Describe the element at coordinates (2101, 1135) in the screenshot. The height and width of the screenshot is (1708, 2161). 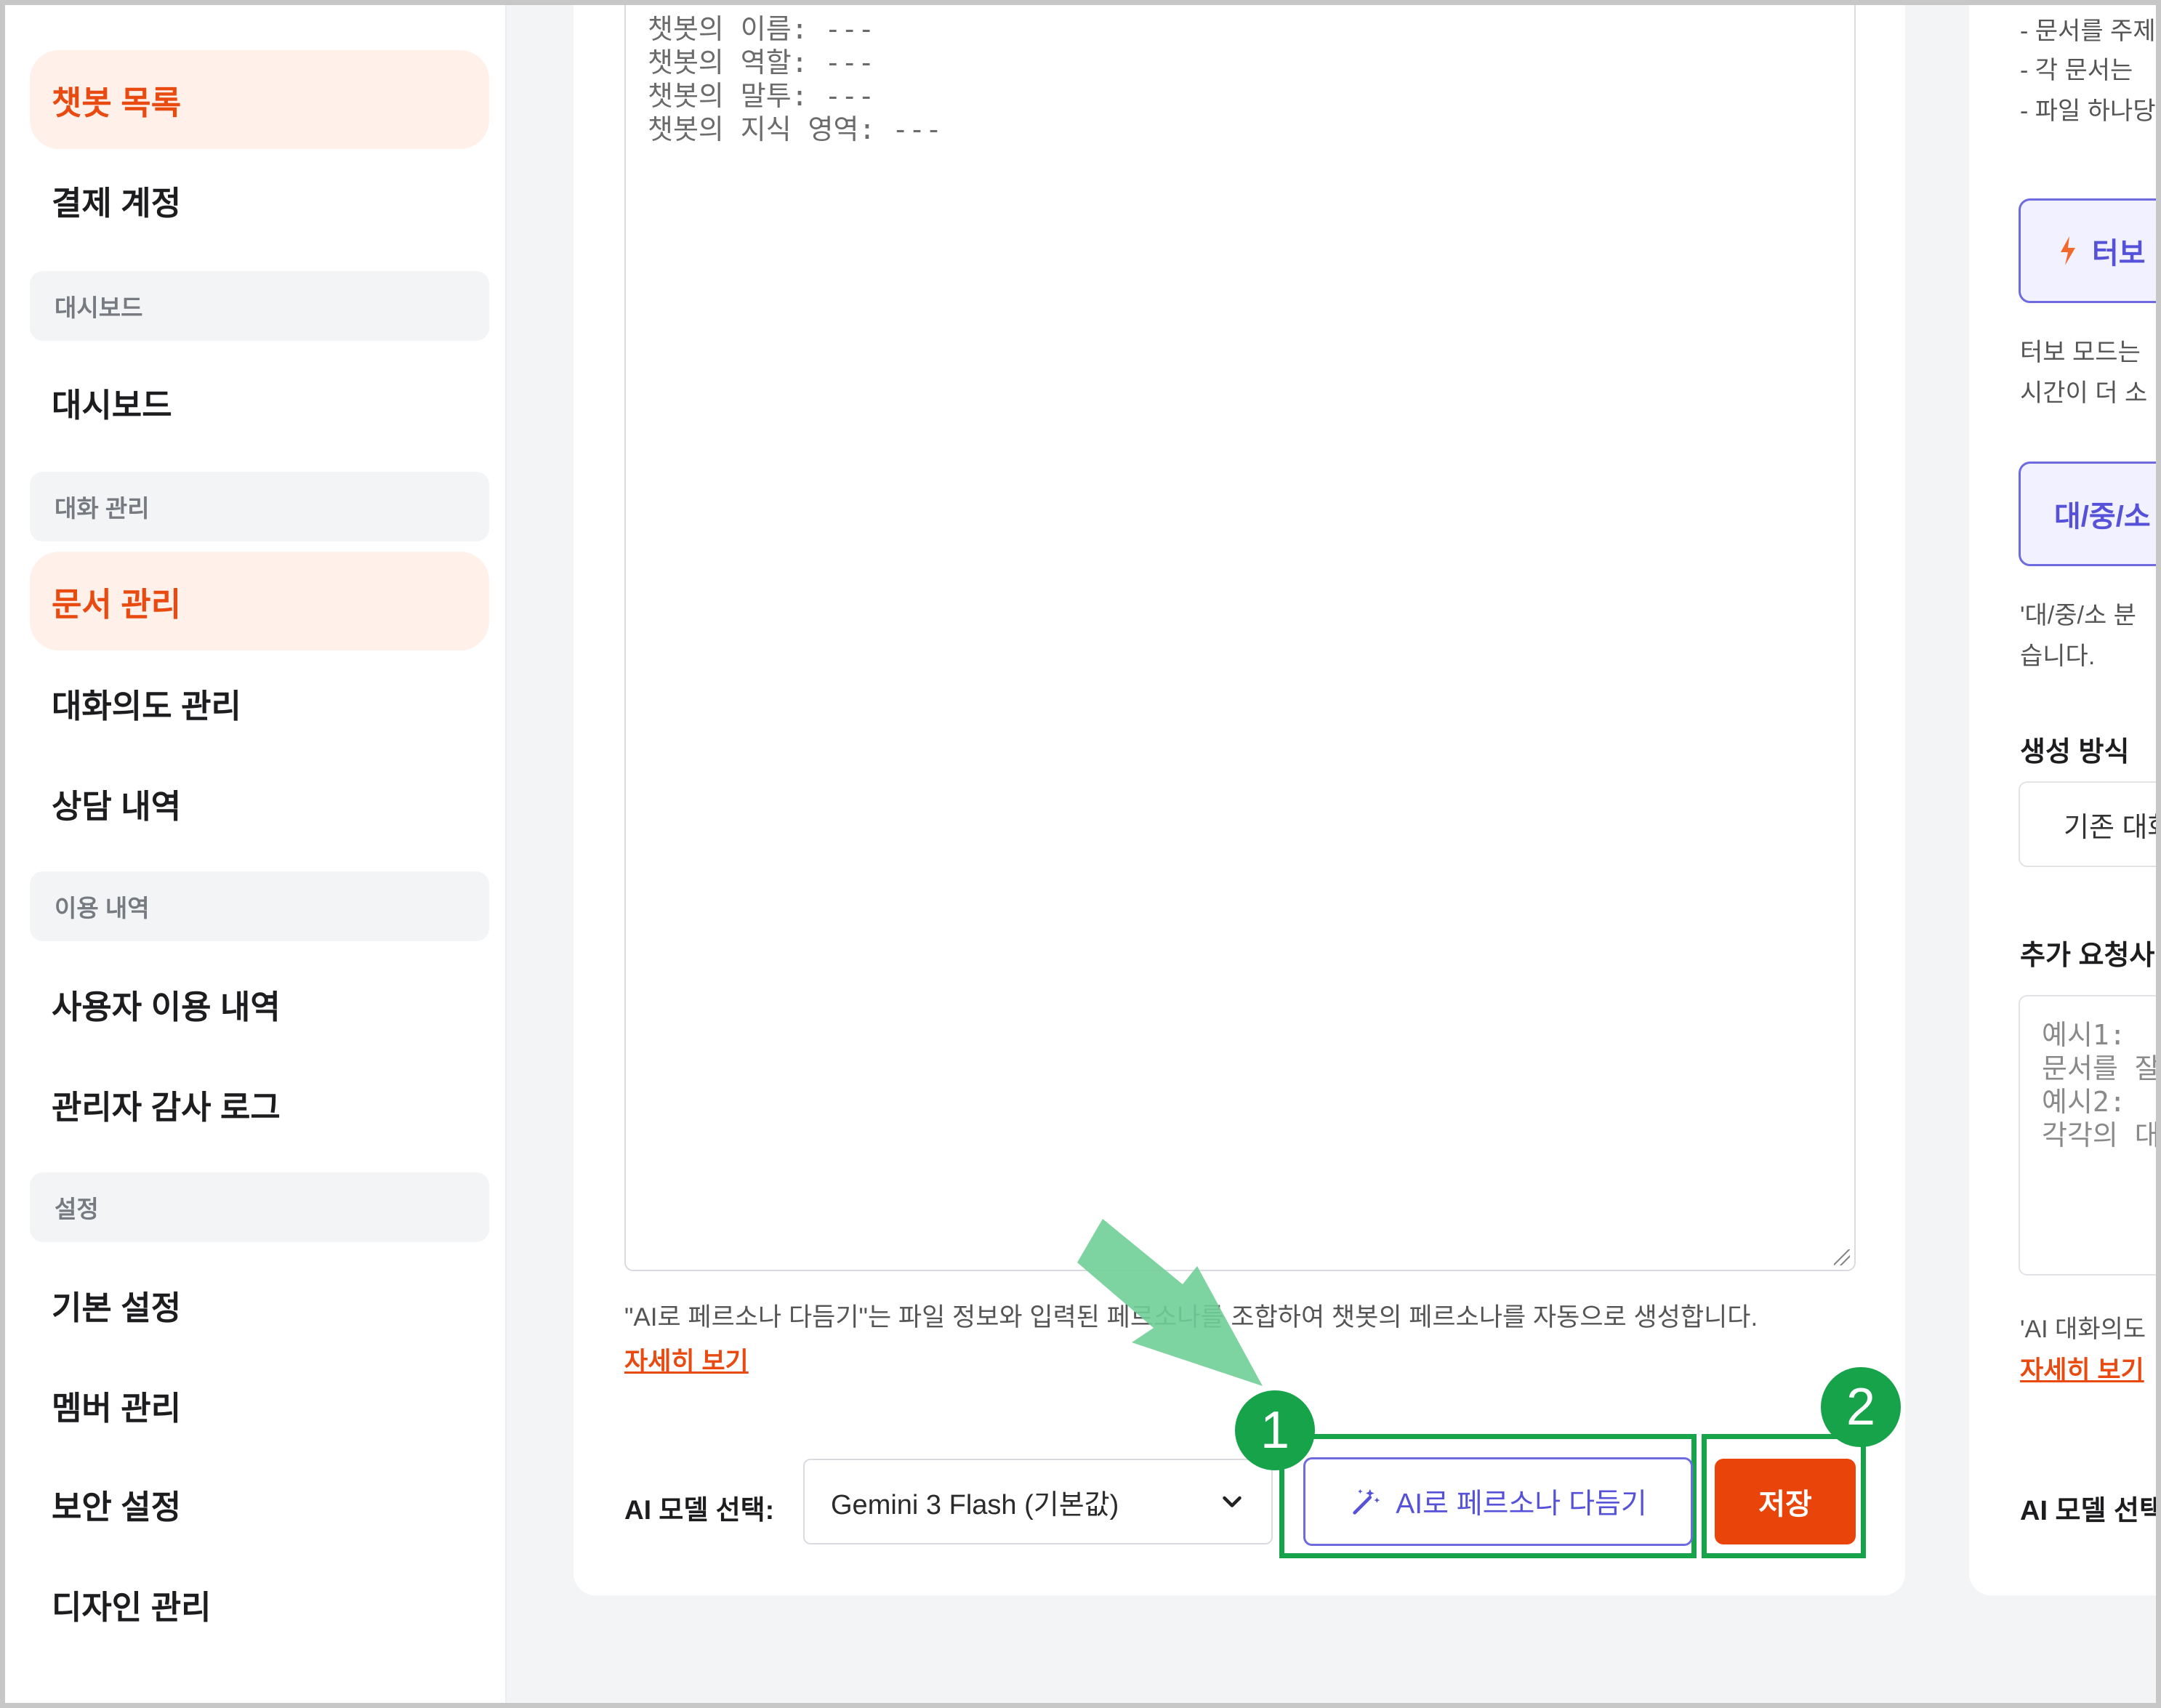
I see `extra-placeholder-line-4: 각각의 대` at that location.